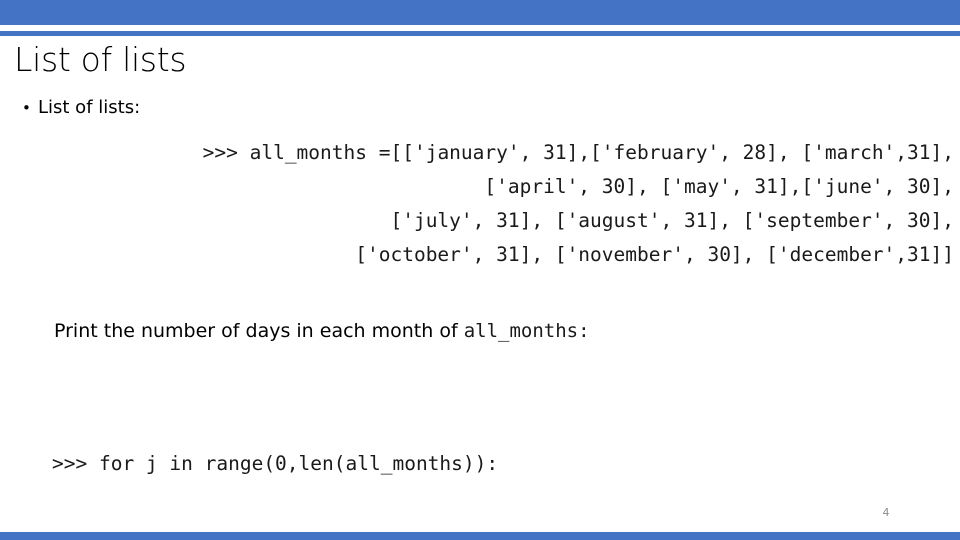  Describe the element at coordinates (719, 186) in the screenshot. I see `code-line: ['april', 30], ['may', 31],['june', 30],` at that location.